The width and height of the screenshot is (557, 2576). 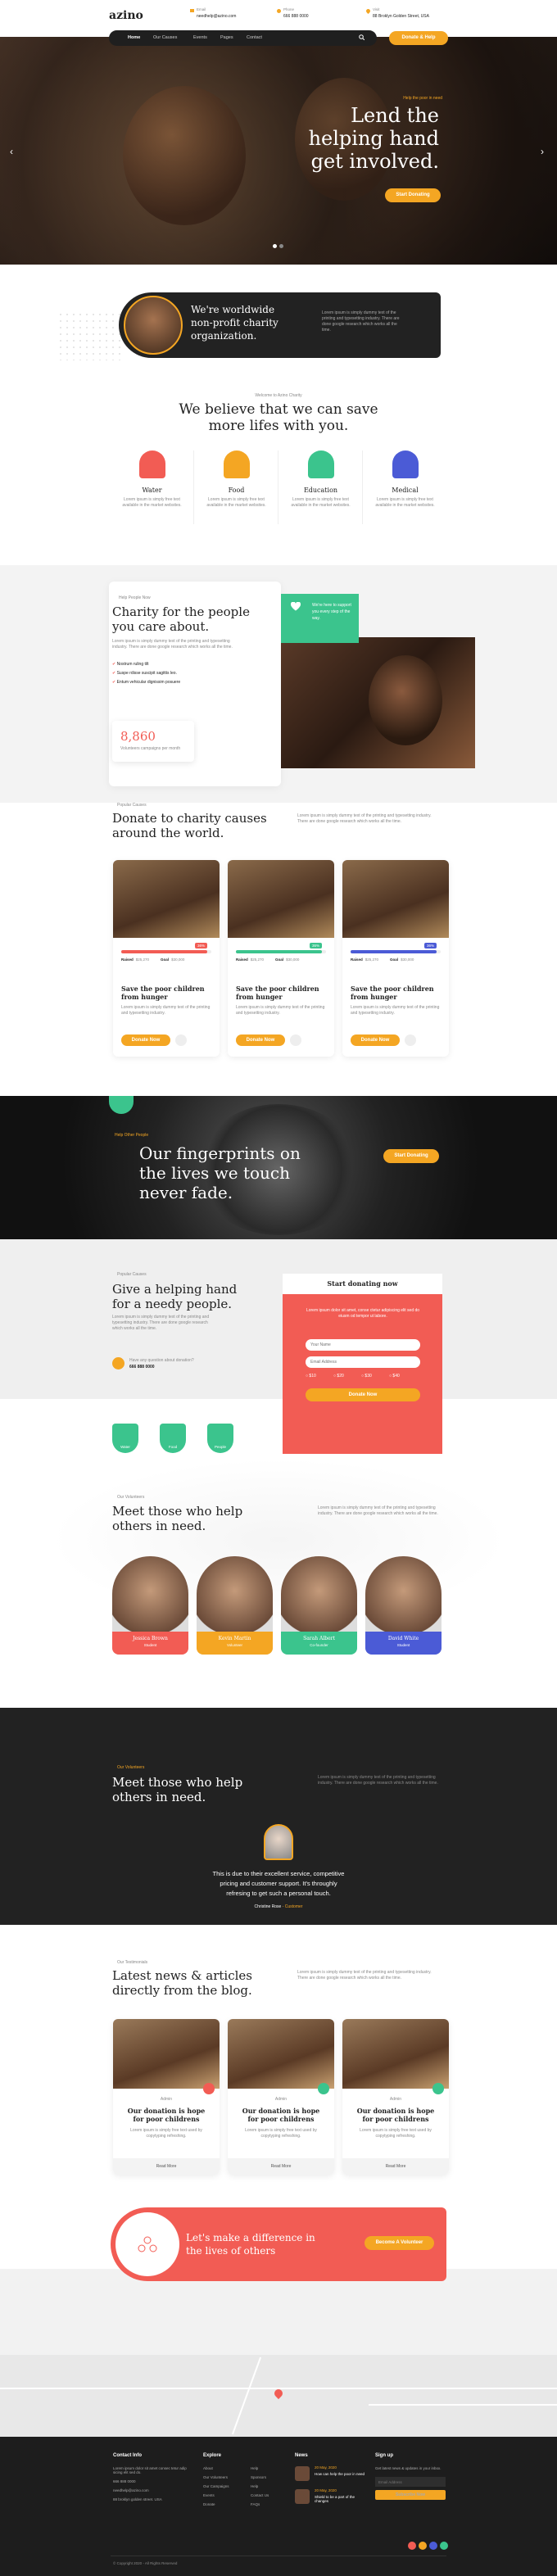 I want to click on footer-explore-link: Contact Us, so click(x=260, y=2495).